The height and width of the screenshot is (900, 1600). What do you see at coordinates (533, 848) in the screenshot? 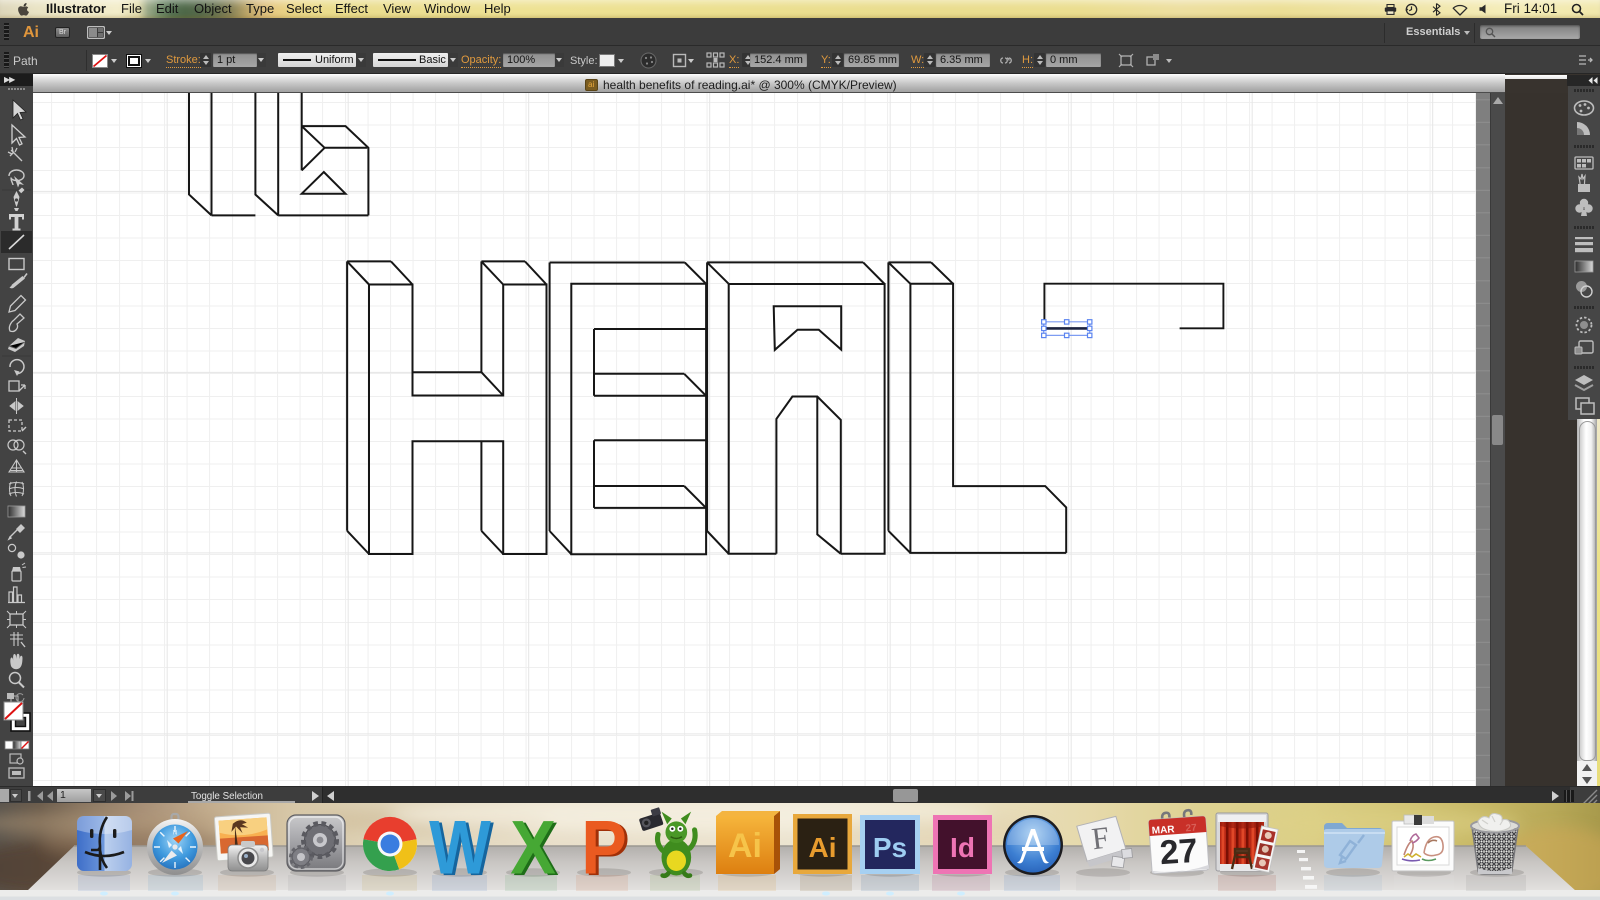
I see `svg-text: X` at bounding box center [533, 848].